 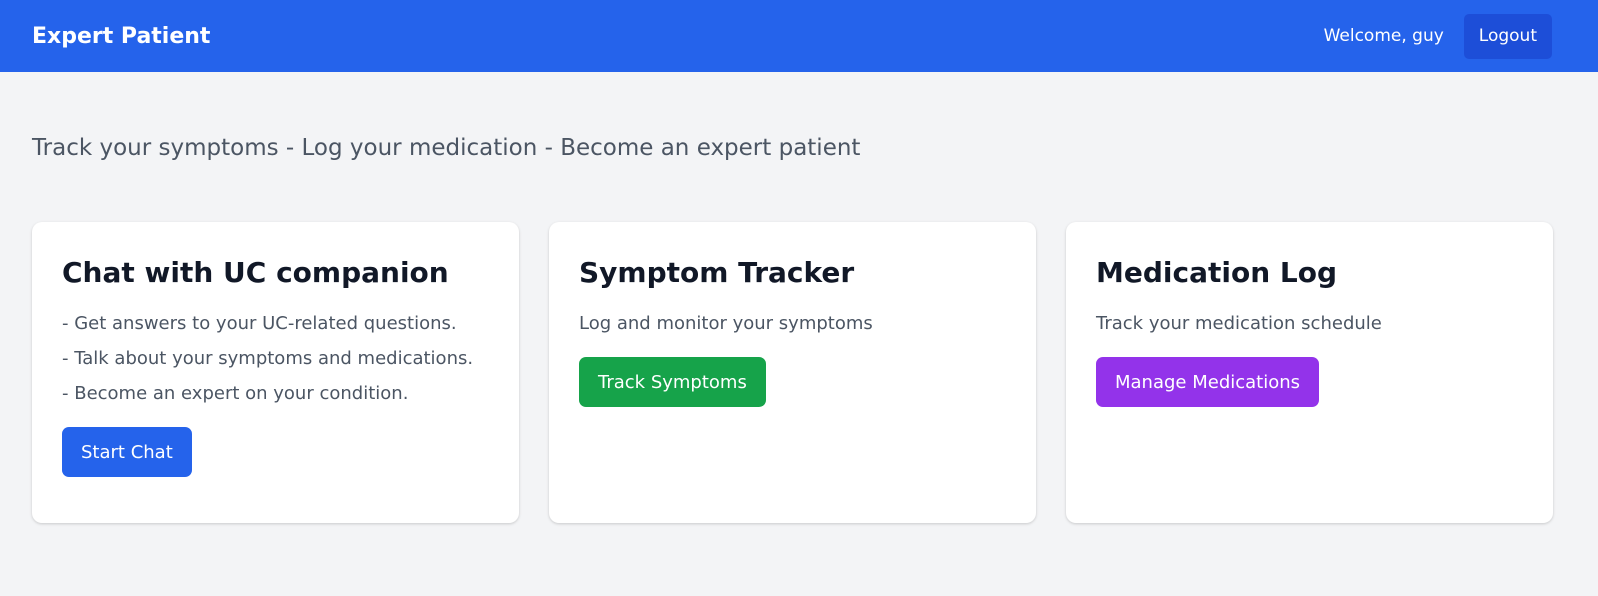 What do you see at coordinates (1239, 323) in the screenshot?
I see `card-description-line: Track your medication schedule` at bounding box center [1239, 323].